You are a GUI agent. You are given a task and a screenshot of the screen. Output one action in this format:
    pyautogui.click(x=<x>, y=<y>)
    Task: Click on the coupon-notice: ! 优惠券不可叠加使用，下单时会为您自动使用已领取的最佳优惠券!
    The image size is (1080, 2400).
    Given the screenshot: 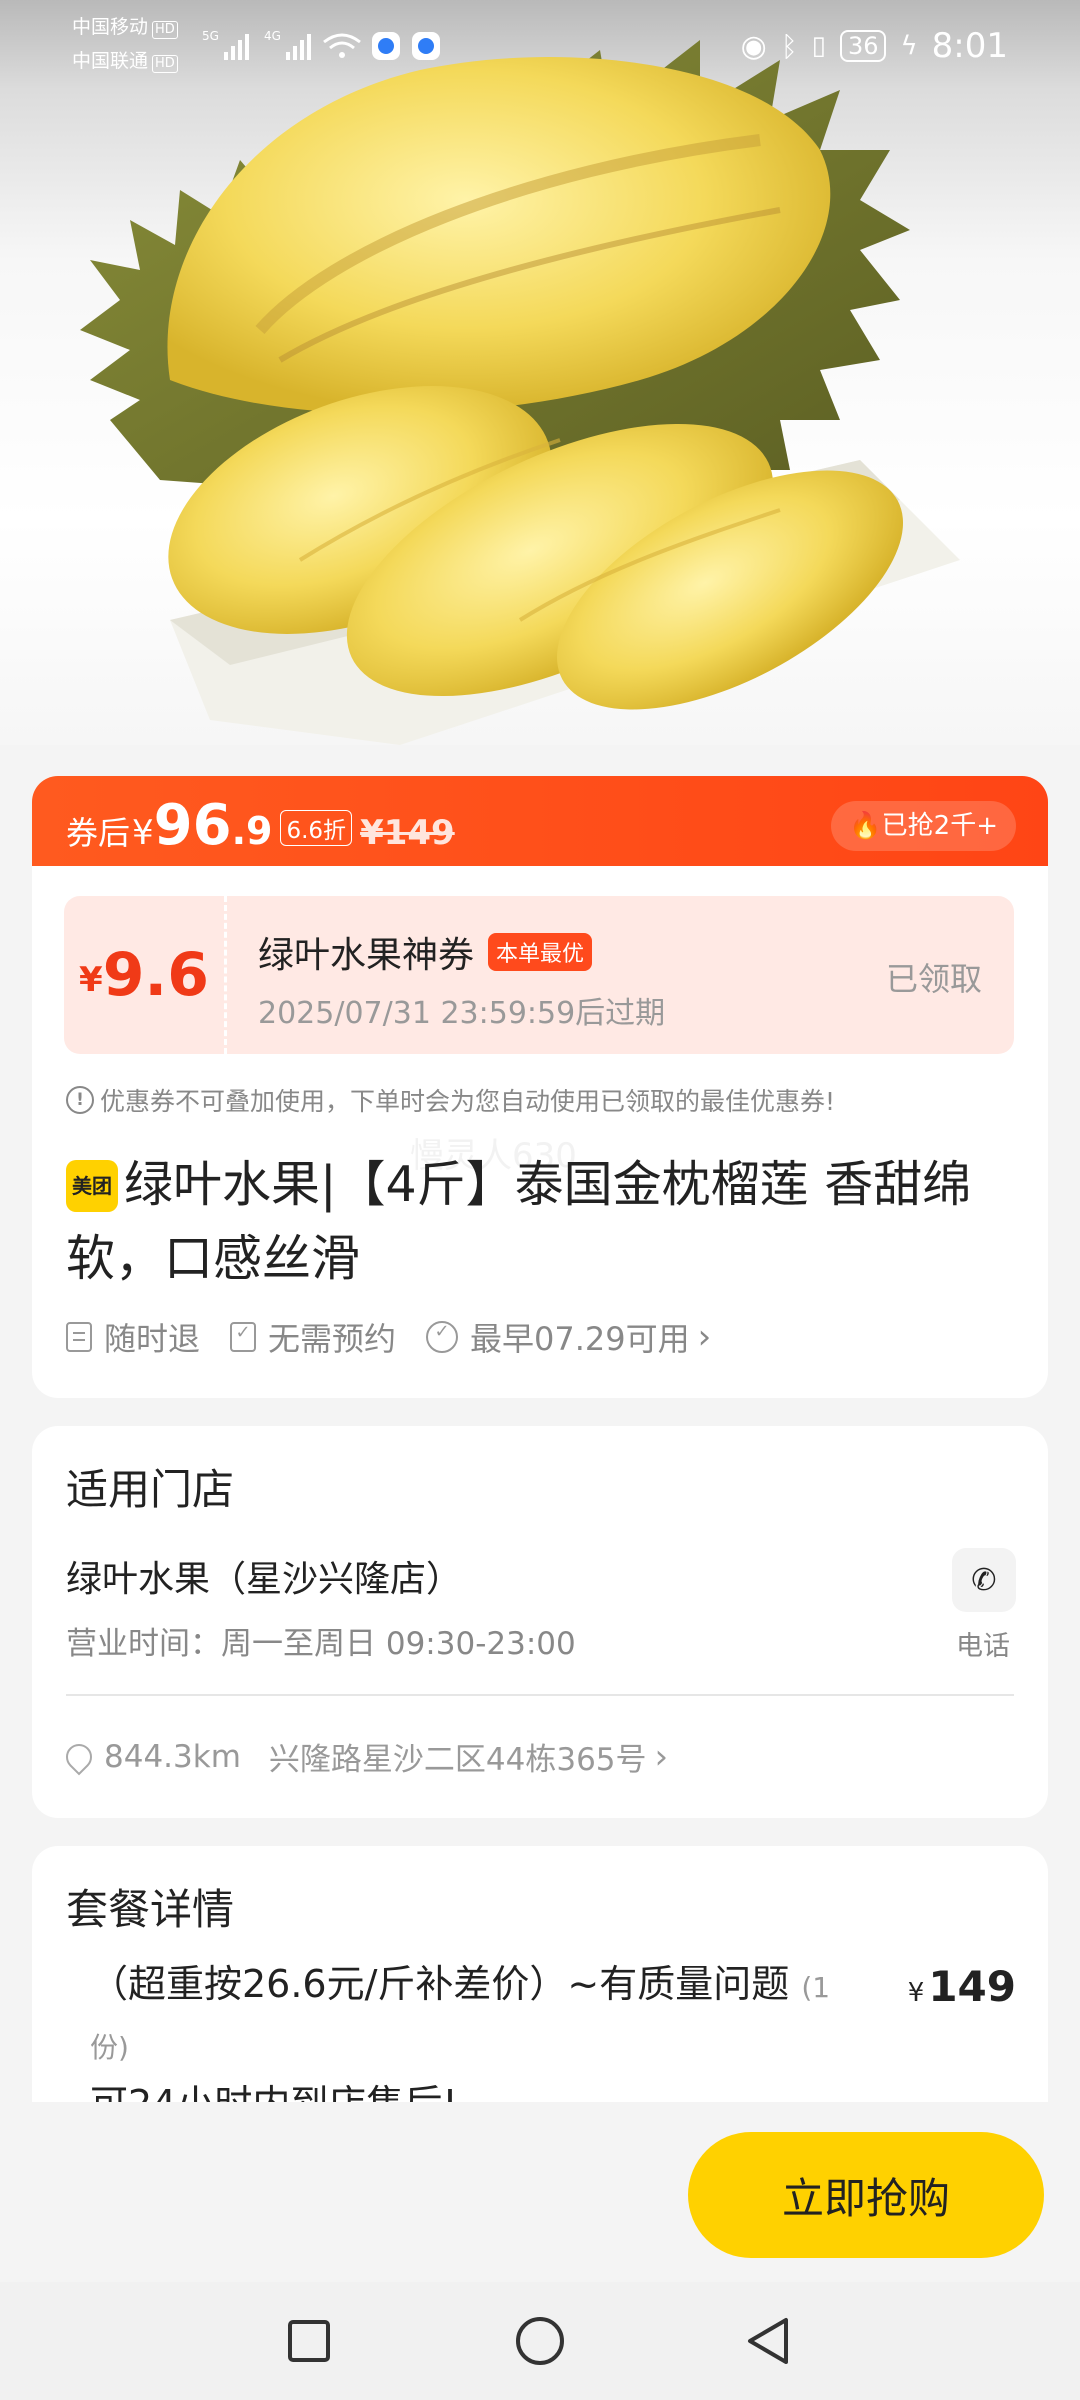 What is the action you would take?
    pyautogui.click(x=450, y=1100)
    